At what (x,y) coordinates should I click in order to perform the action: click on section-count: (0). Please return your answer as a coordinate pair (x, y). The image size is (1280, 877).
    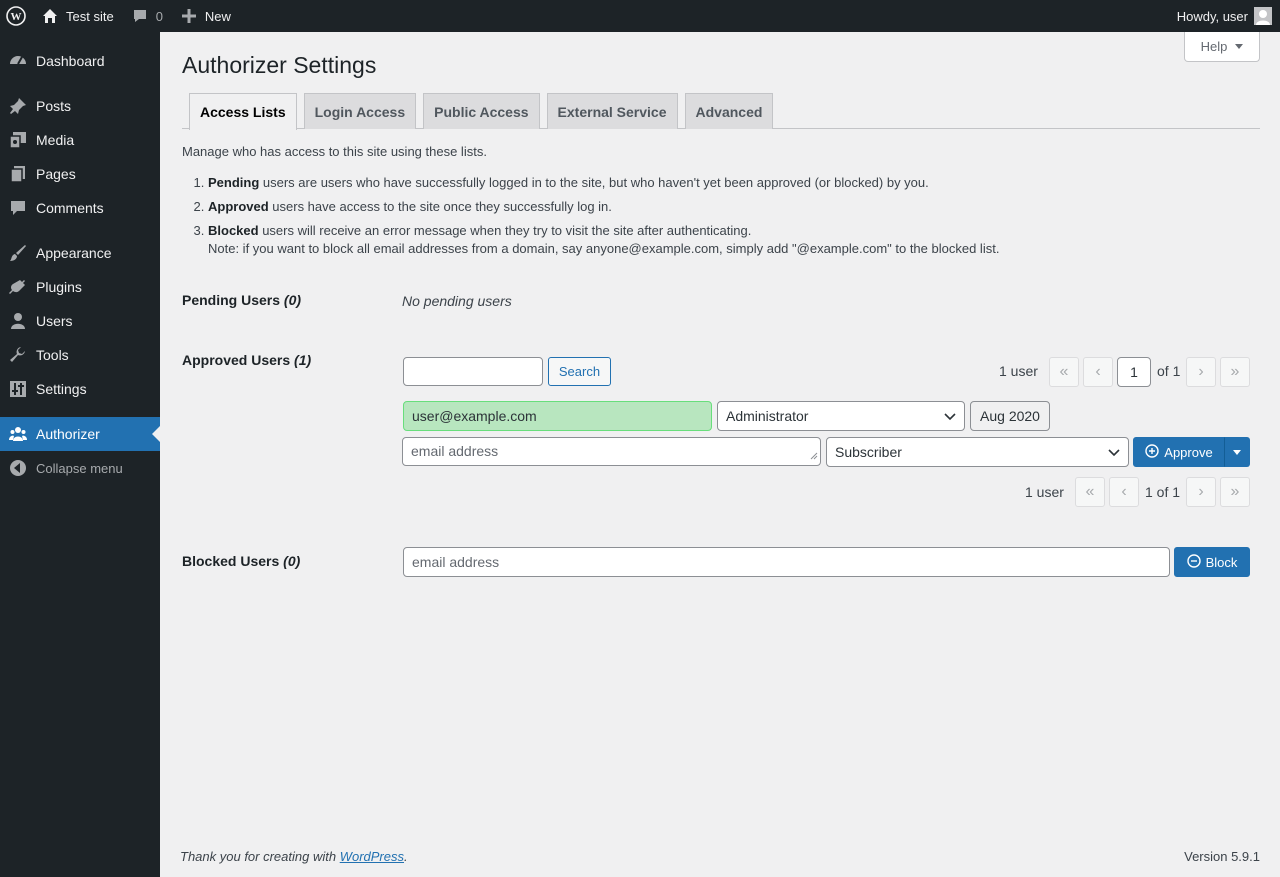
    Looking at the image, I should click on (292, 561).